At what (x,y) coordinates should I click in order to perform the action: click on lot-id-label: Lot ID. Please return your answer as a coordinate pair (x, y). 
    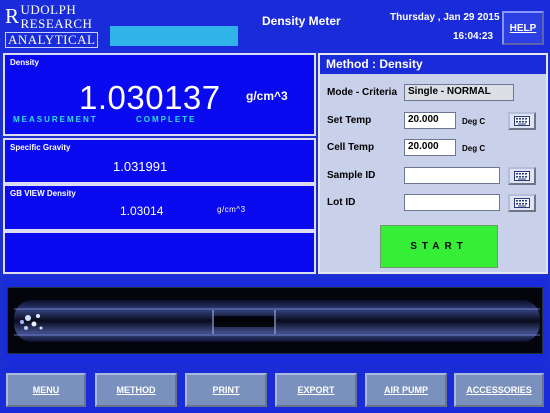
    Looking at the image, I should click on (341, 202).